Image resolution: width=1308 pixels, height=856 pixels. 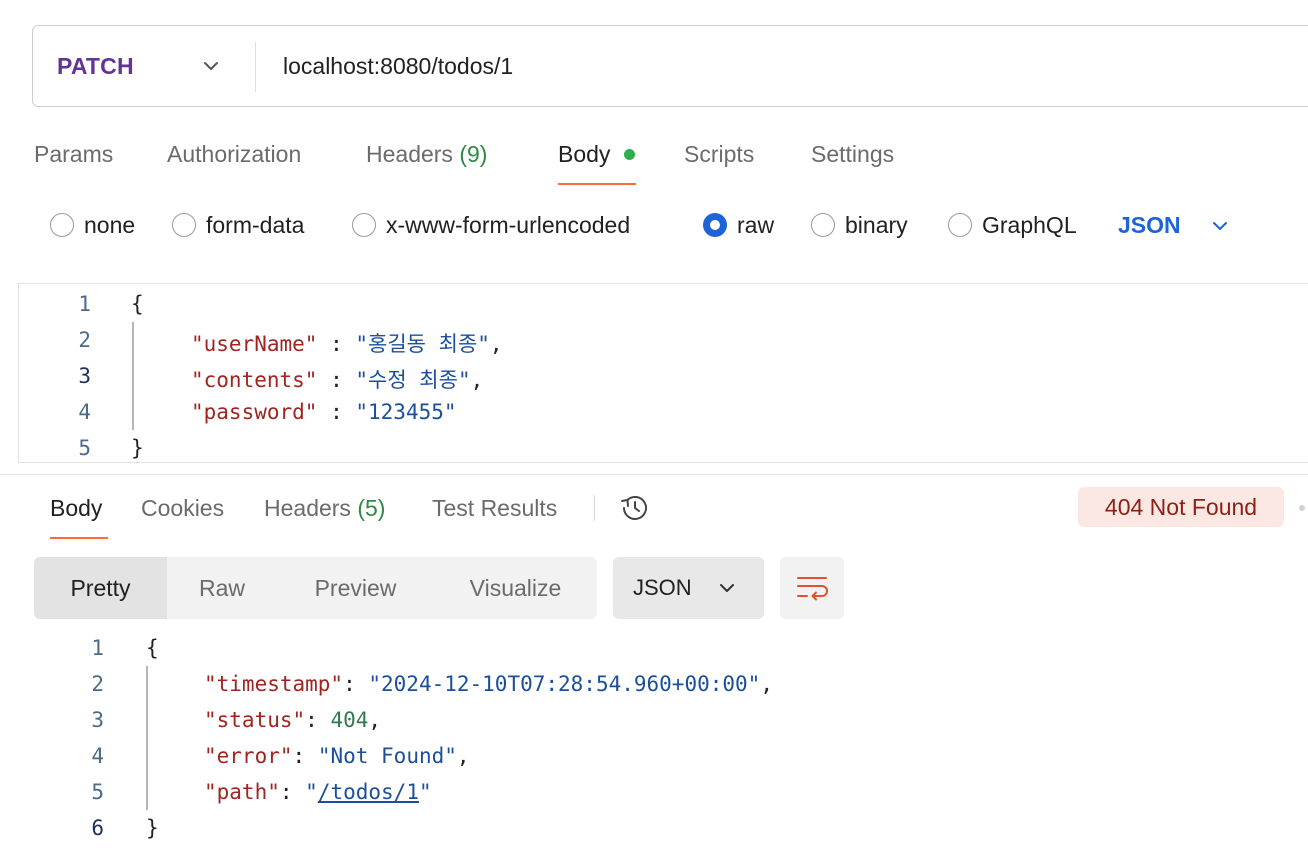 I want to click on tab-body: Body, so click(x=584, y=154).